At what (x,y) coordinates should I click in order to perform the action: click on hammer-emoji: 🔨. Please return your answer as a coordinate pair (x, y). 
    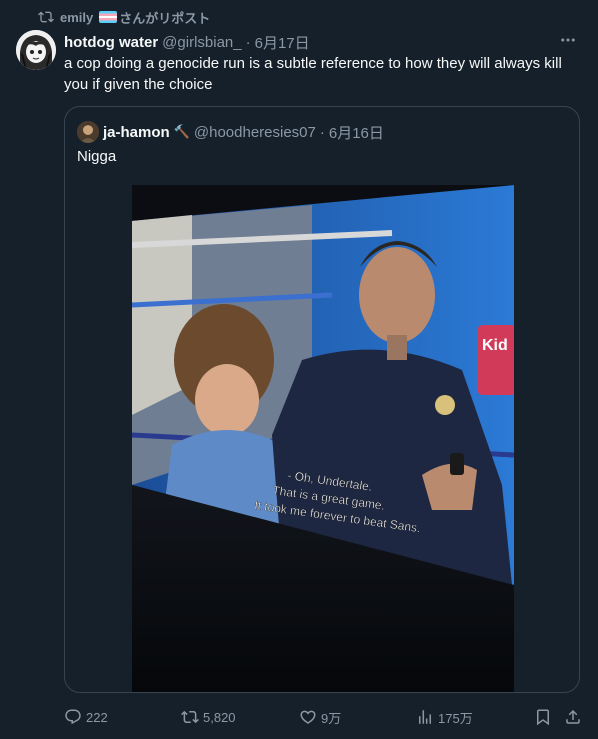
    Looking at the image, I should click on (181, 131).